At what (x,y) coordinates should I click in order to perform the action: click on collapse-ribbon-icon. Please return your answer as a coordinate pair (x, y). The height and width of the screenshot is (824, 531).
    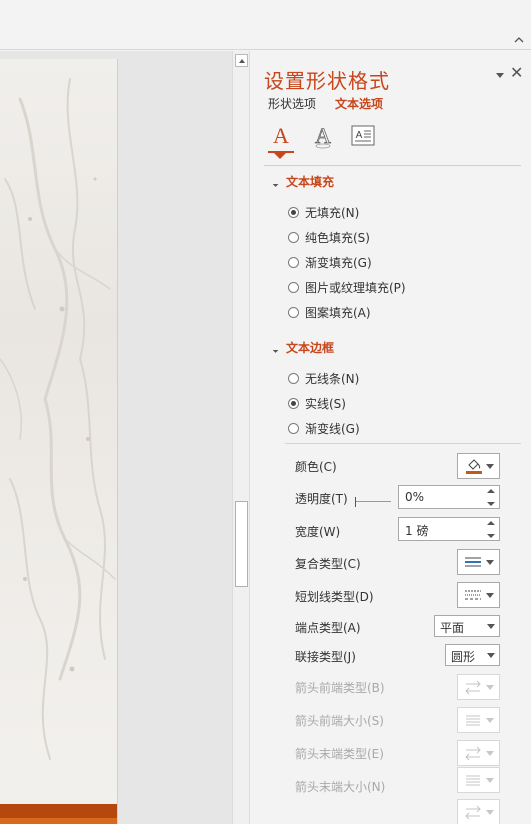
    Looking at the image, I should click on (519, 40).